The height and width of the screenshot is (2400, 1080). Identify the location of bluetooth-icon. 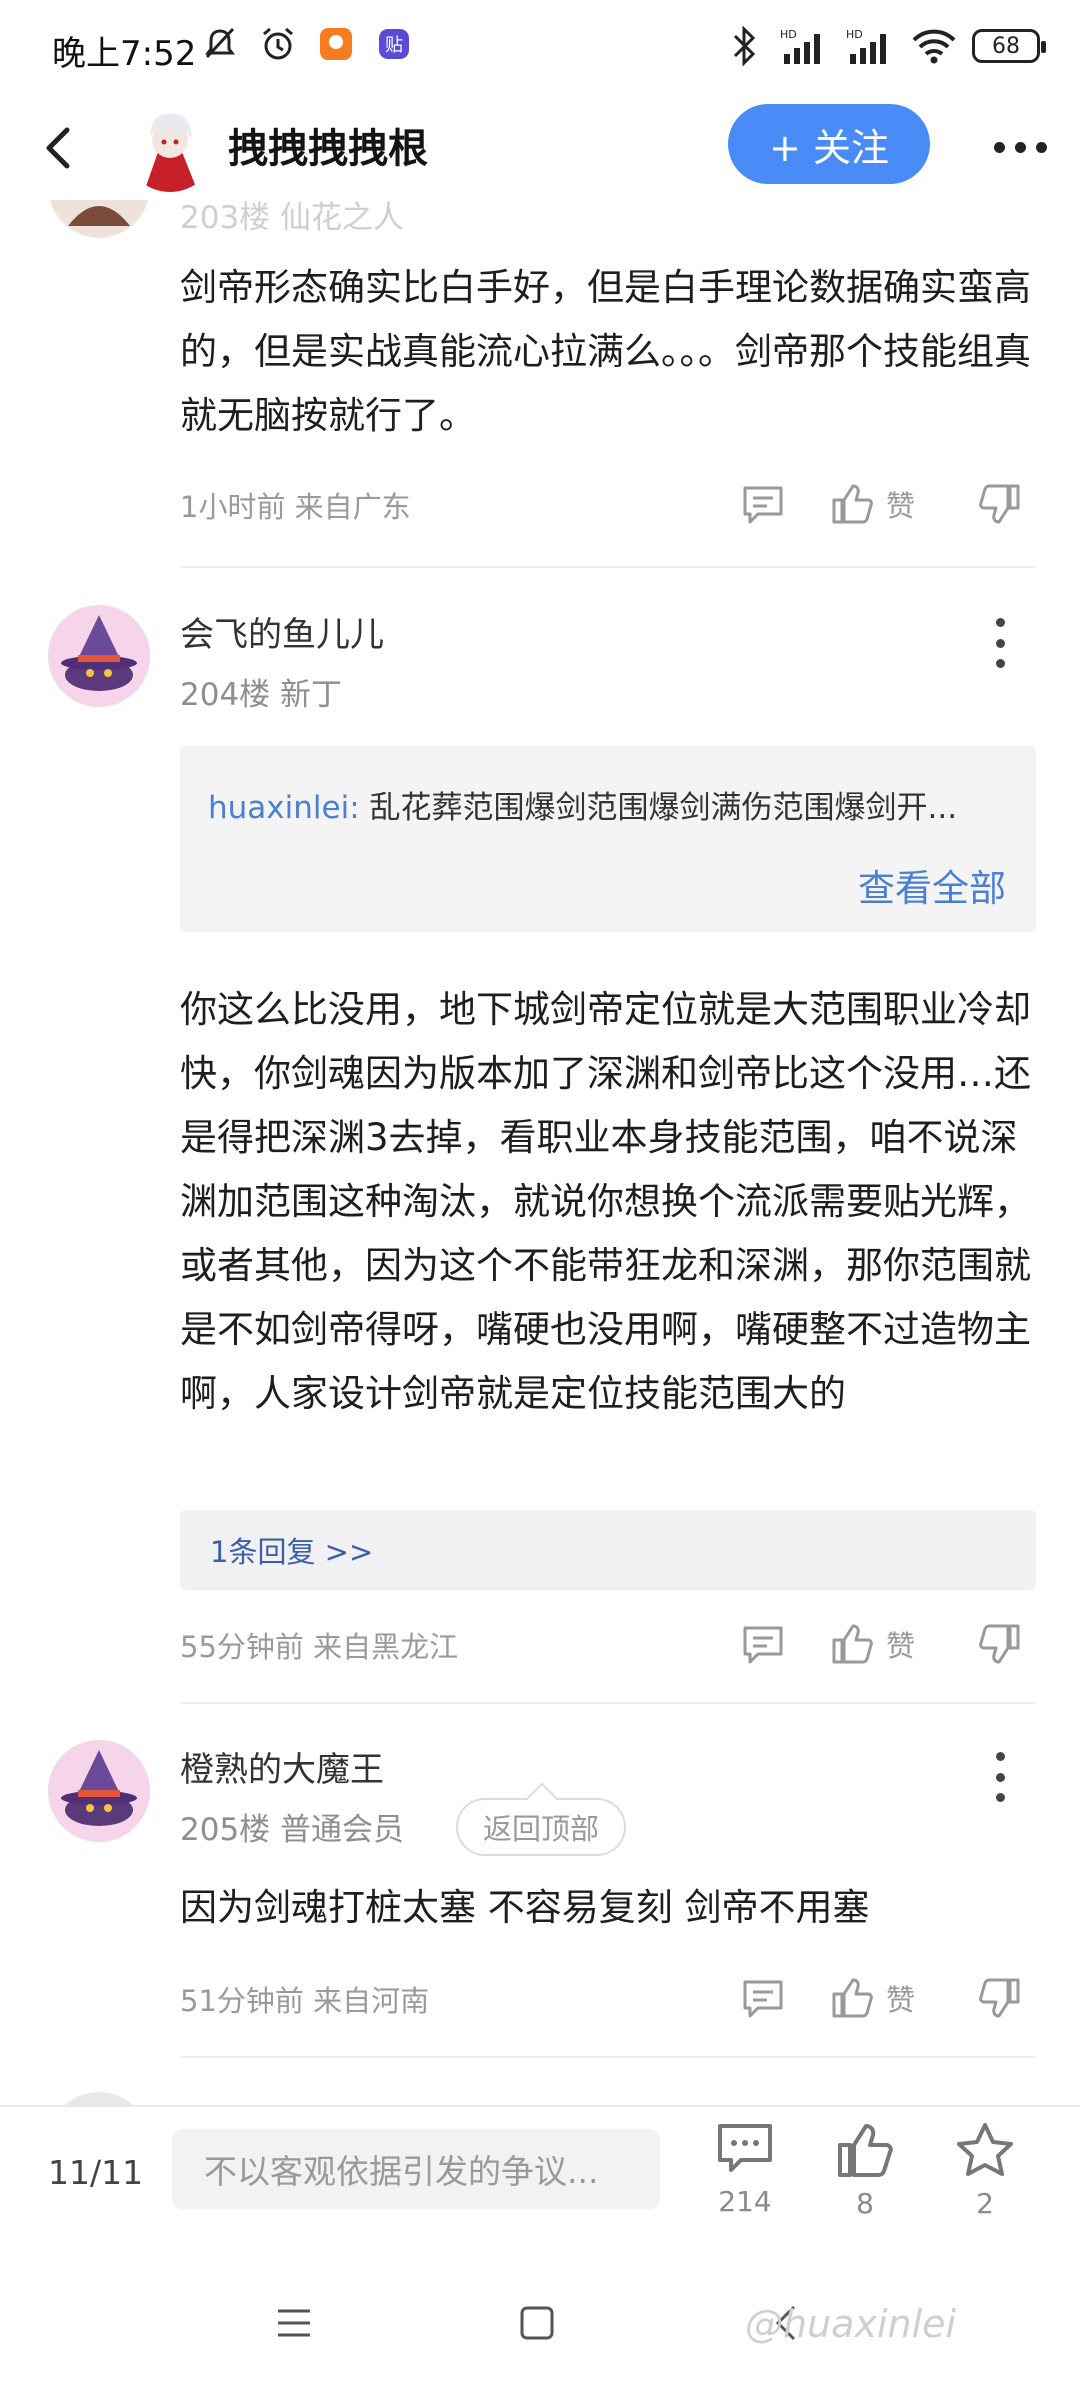
(744, 46).